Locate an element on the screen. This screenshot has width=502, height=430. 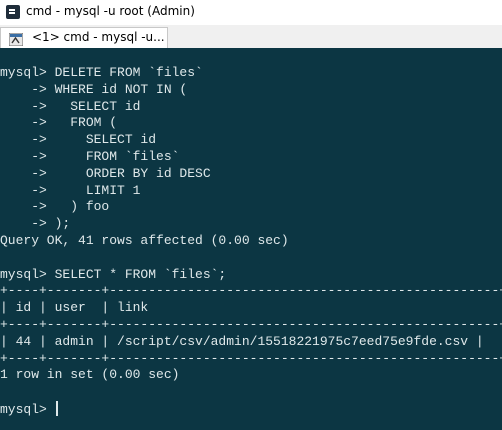
mysql-prompt: mysql> is located at coordinates (251, 409).